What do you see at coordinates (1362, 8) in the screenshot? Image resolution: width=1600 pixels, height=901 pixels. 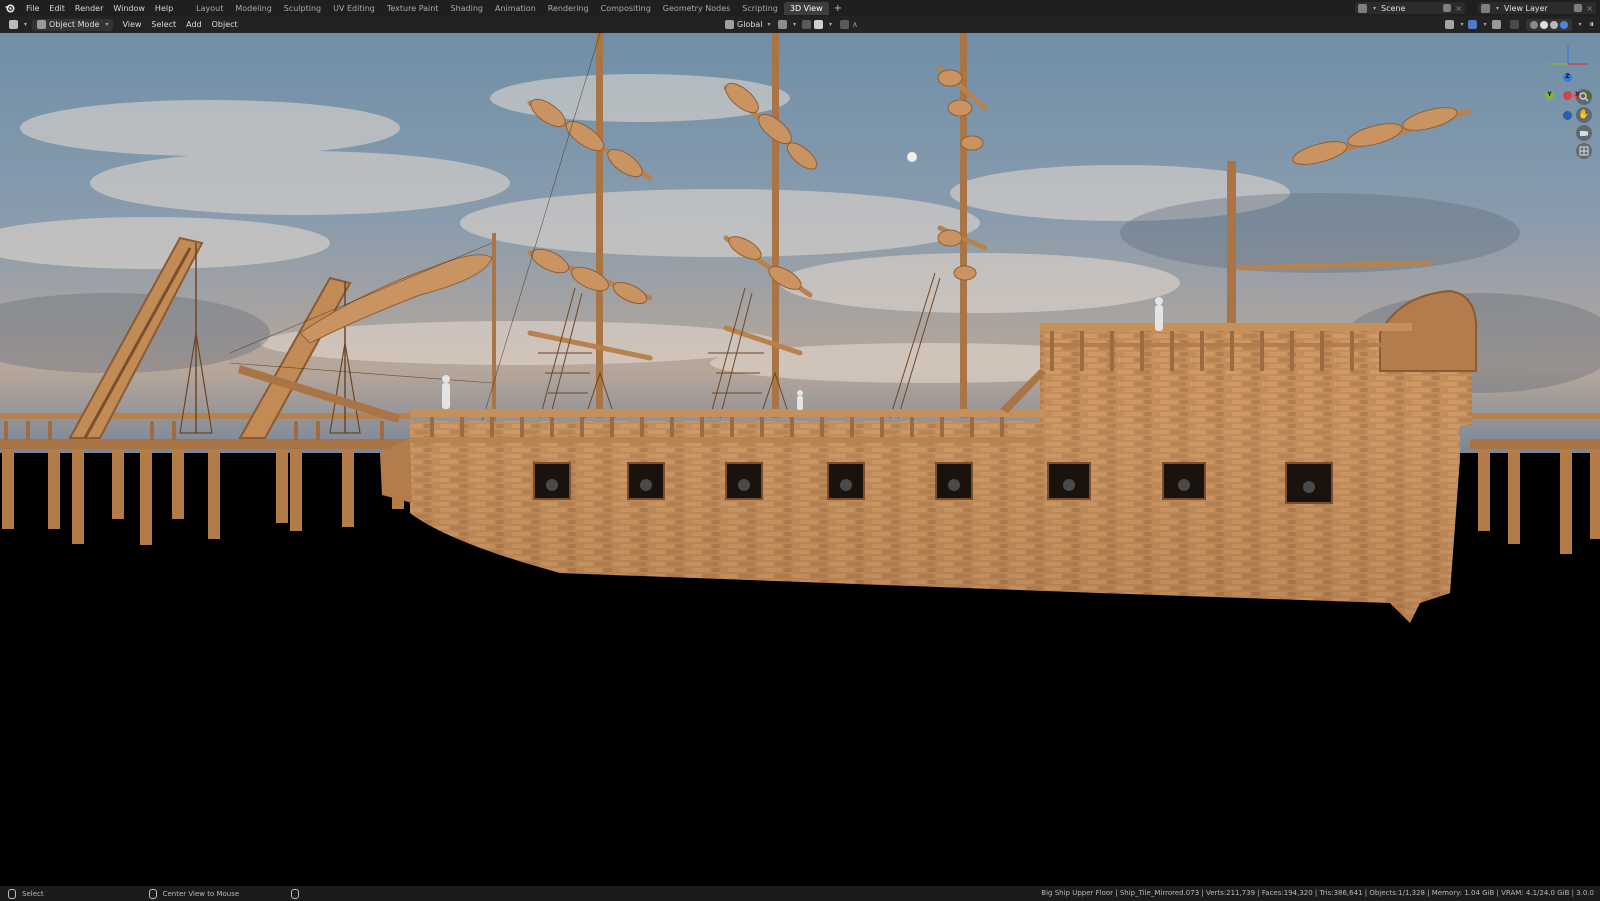 I see `scene-icon` at bounding box center [1362, 8].